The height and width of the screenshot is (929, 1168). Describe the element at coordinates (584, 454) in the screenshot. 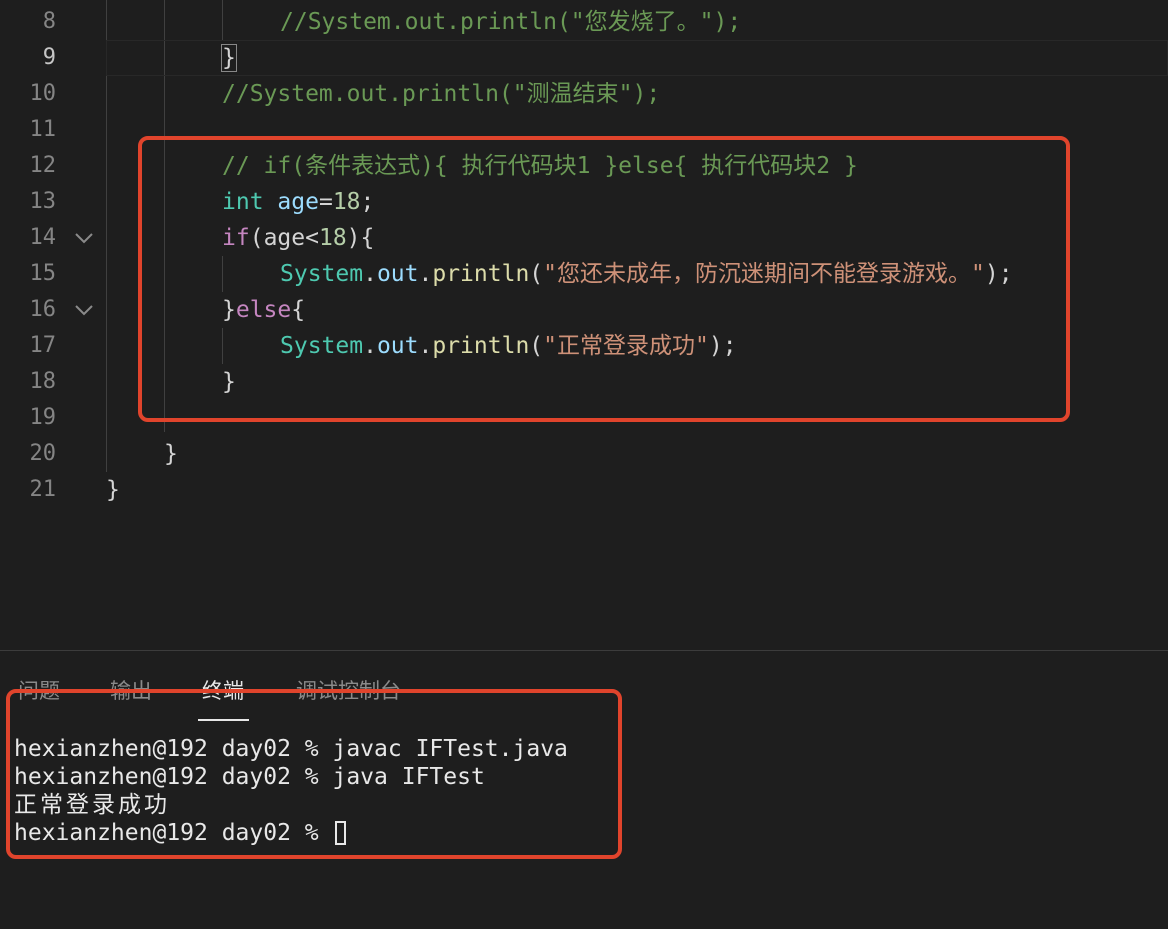

I see `code-line: 20 }` at that location.